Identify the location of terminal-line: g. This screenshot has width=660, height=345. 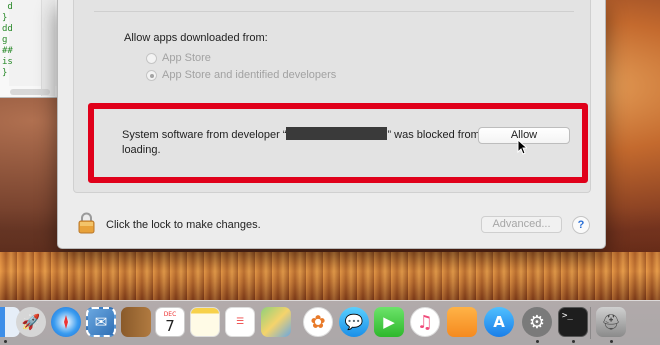
(5, 40).